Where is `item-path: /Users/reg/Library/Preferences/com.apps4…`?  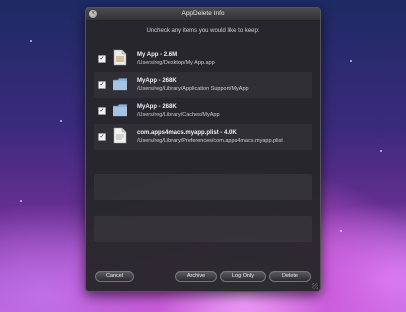
item-path: /Users/reg/Library/Preferences/com.apps4… is located at coordinates (210, 141).